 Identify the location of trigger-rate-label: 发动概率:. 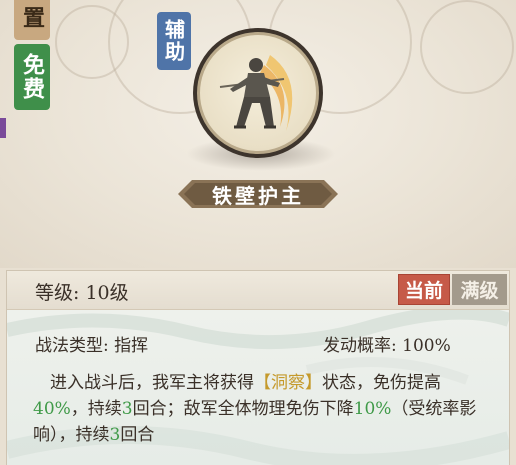
(360, 346).